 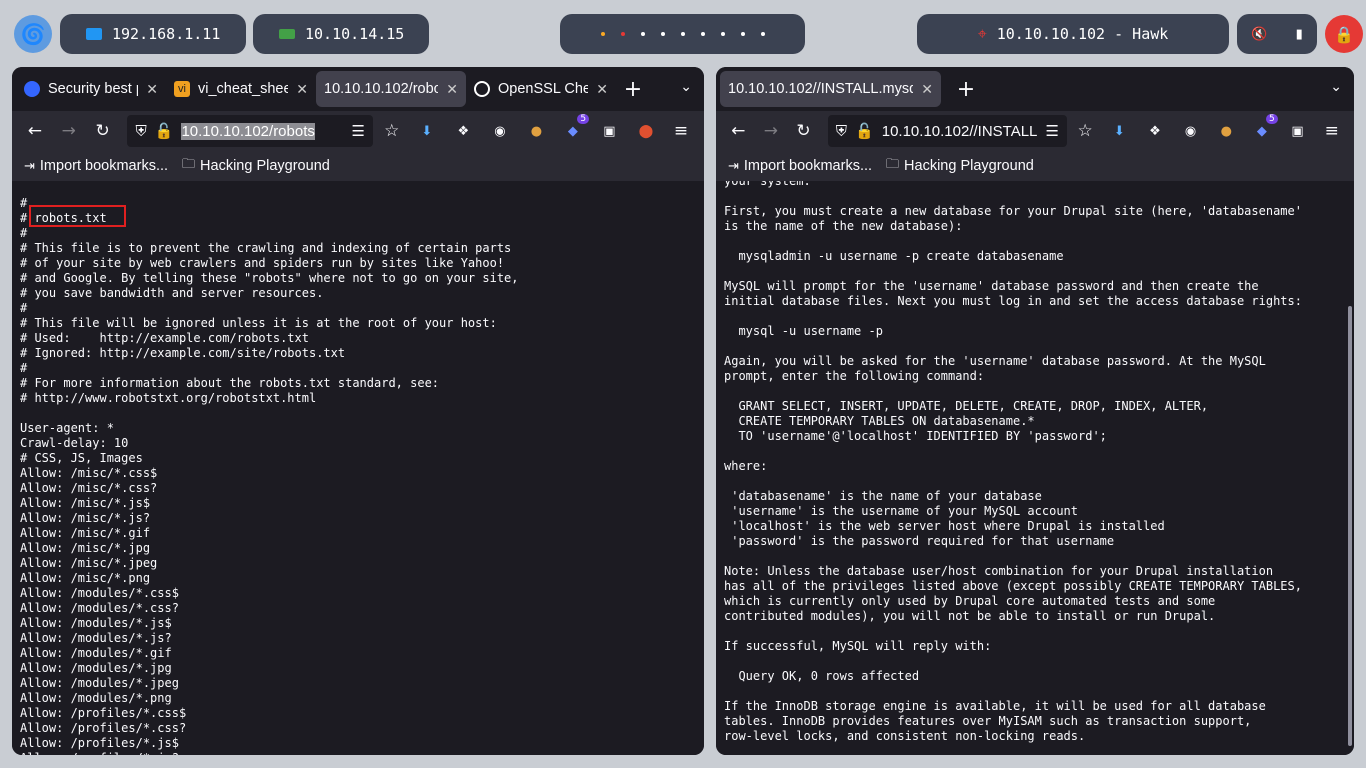 I want to click on tab-label: Security best pr, so click(x=93, y=89).